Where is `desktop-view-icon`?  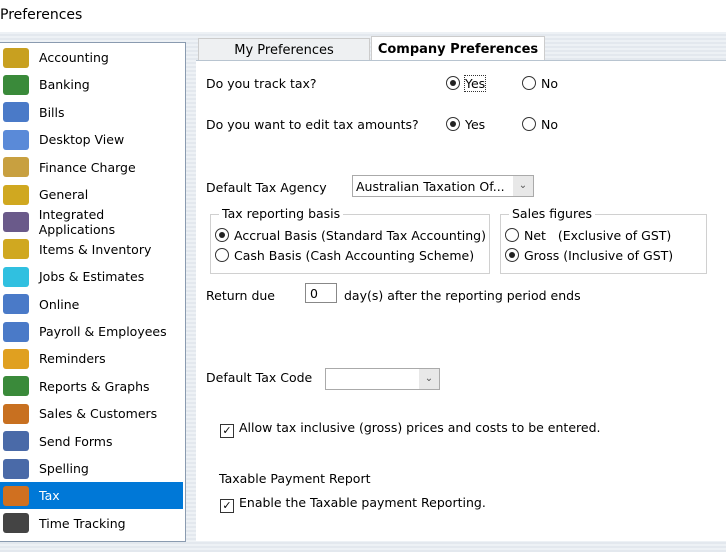
desktop-view-icon is located at coordinates (16, 139).